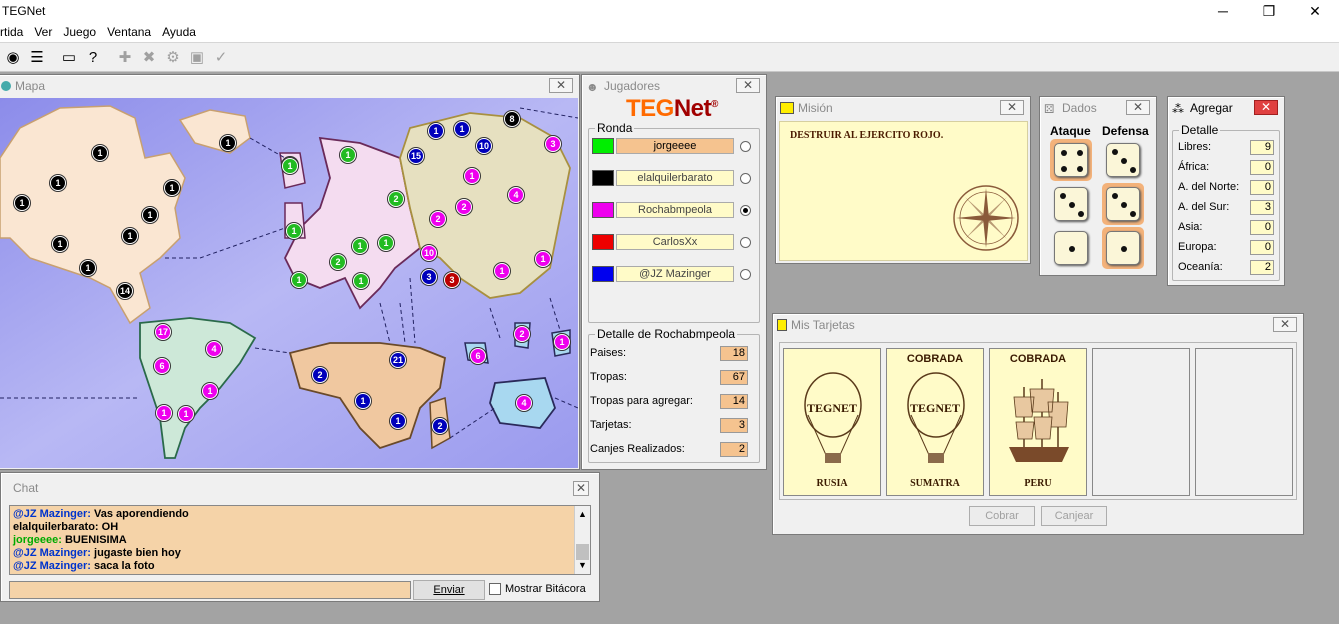 The height and width of the screenshot is (624, 1339). I want to click on close-mision-button: ✕, so click(1012, 107).